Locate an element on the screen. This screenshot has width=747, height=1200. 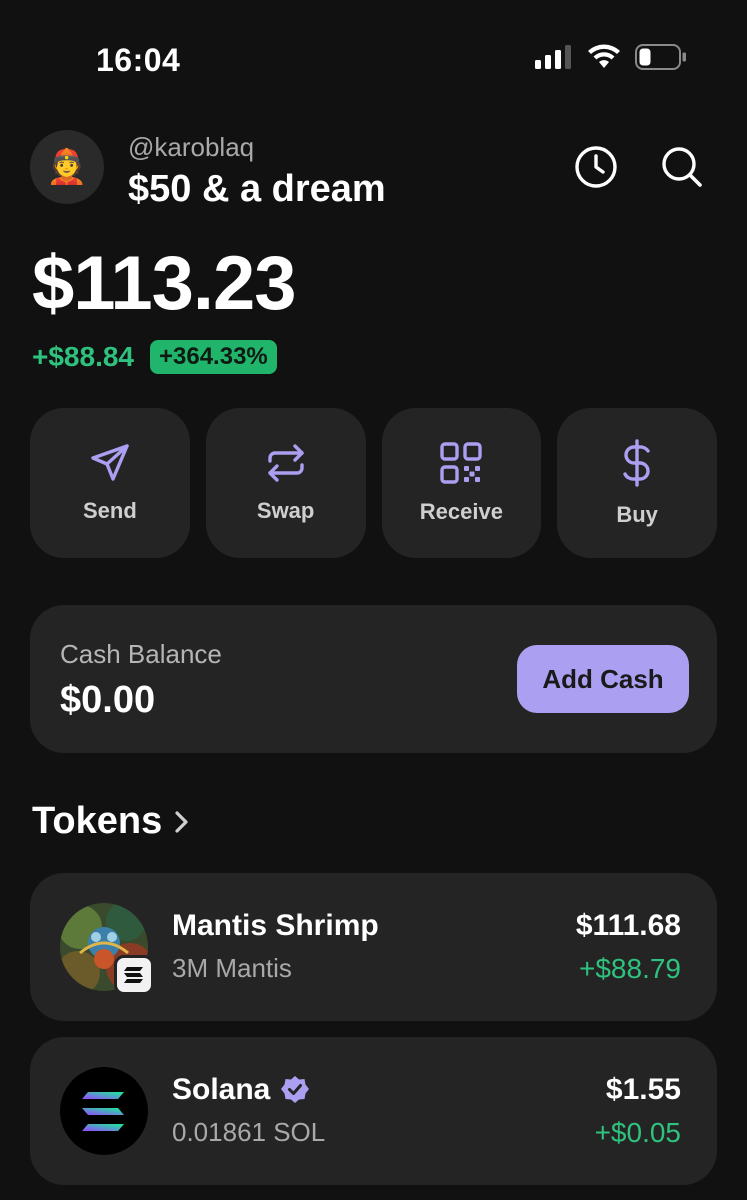
clock-icon is located at coordinates (596, 167).